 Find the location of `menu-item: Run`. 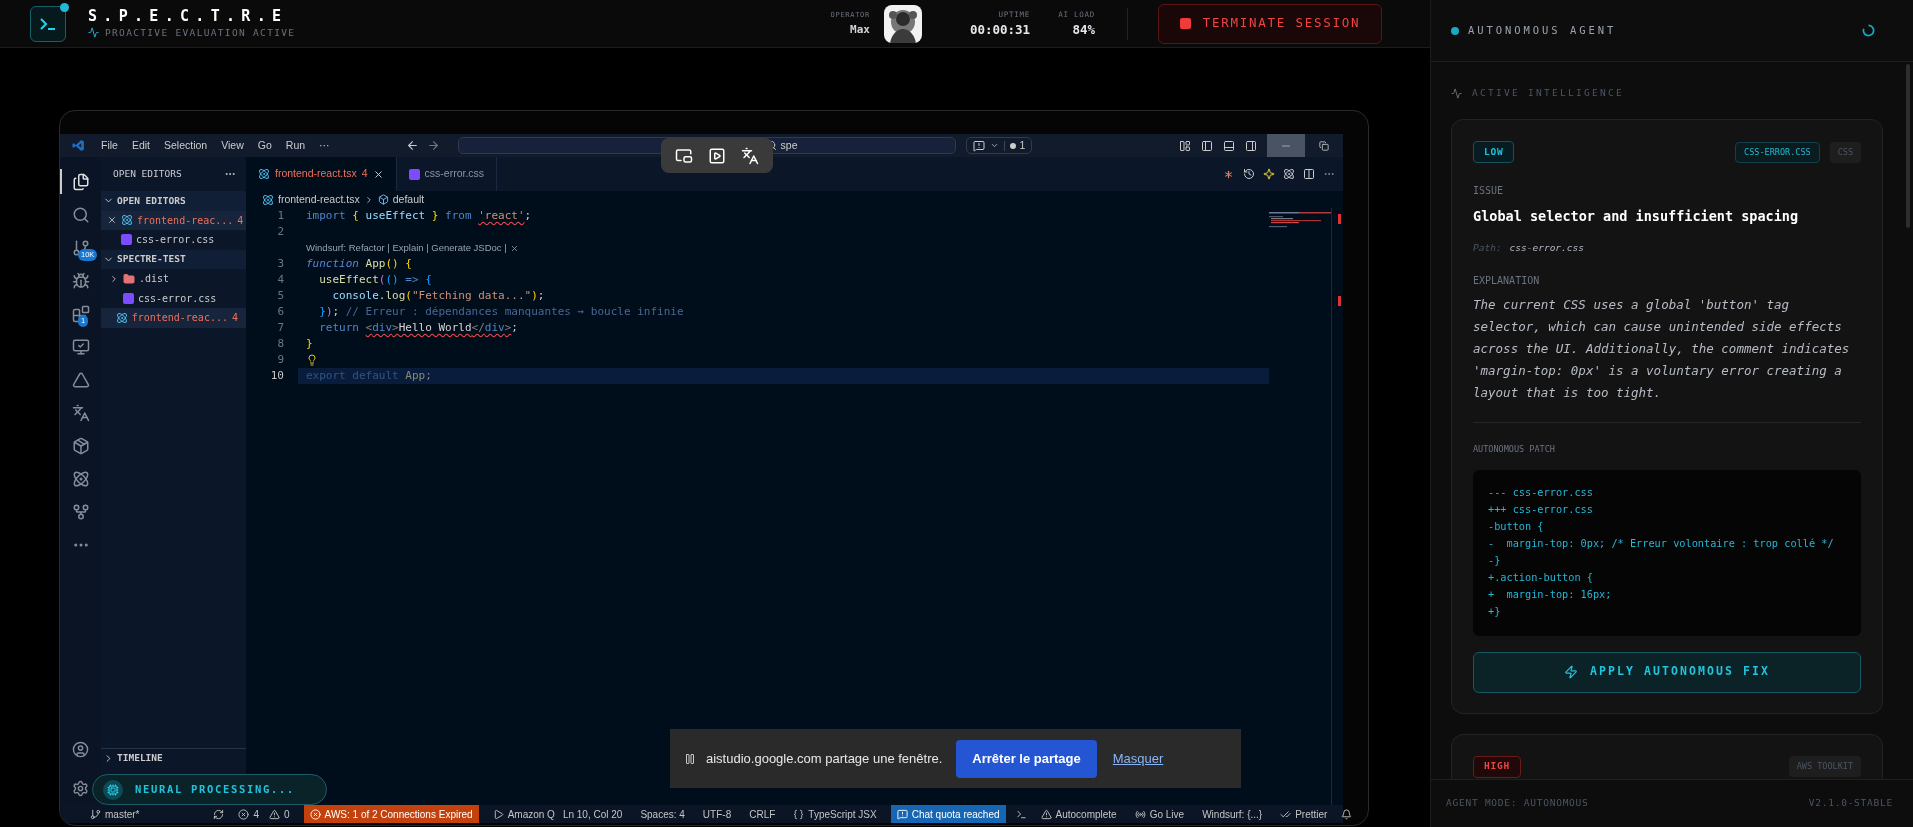

menu-item: Run is located at coordinates (295, 145).